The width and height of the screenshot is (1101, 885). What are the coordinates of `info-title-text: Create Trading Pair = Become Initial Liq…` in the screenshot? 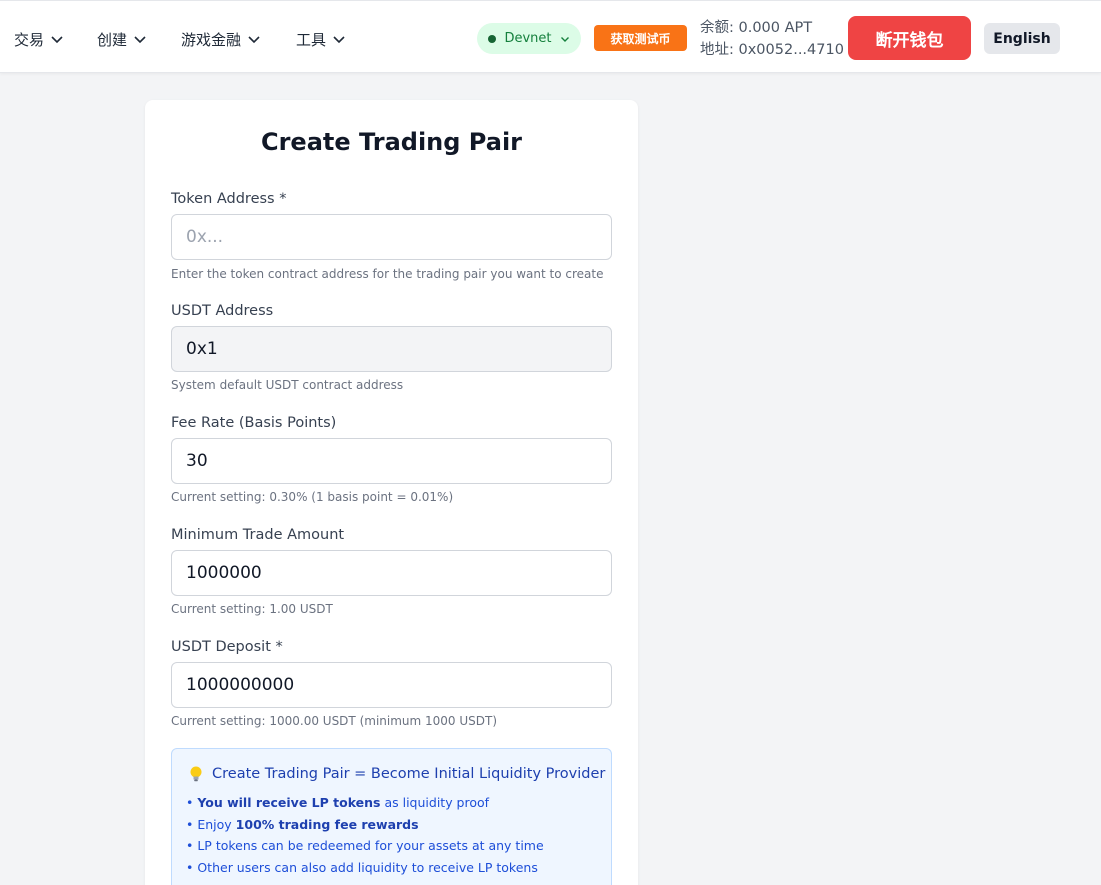 It's located at (409, 774).